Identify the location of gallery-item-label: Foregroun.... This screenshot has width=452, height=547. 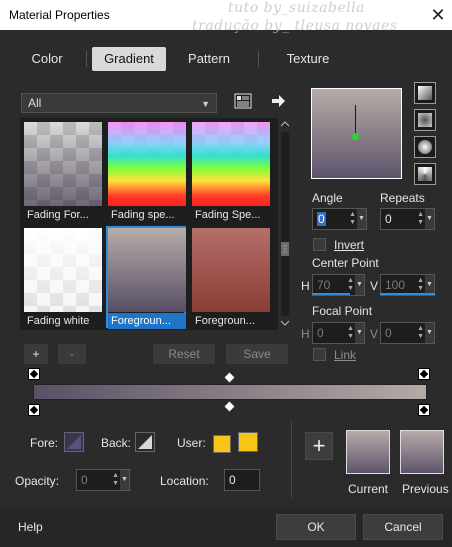
(147, 321).